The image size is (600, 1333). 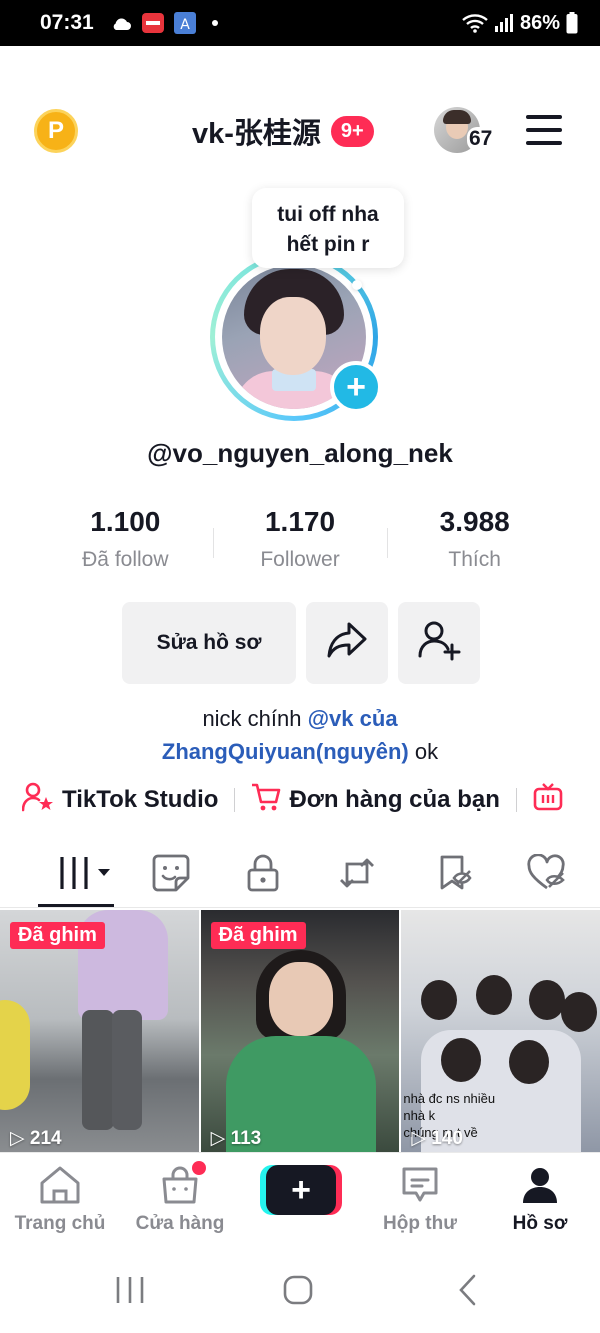 I want to click on shopping-bag-icon, so click(x=180, y=1185).